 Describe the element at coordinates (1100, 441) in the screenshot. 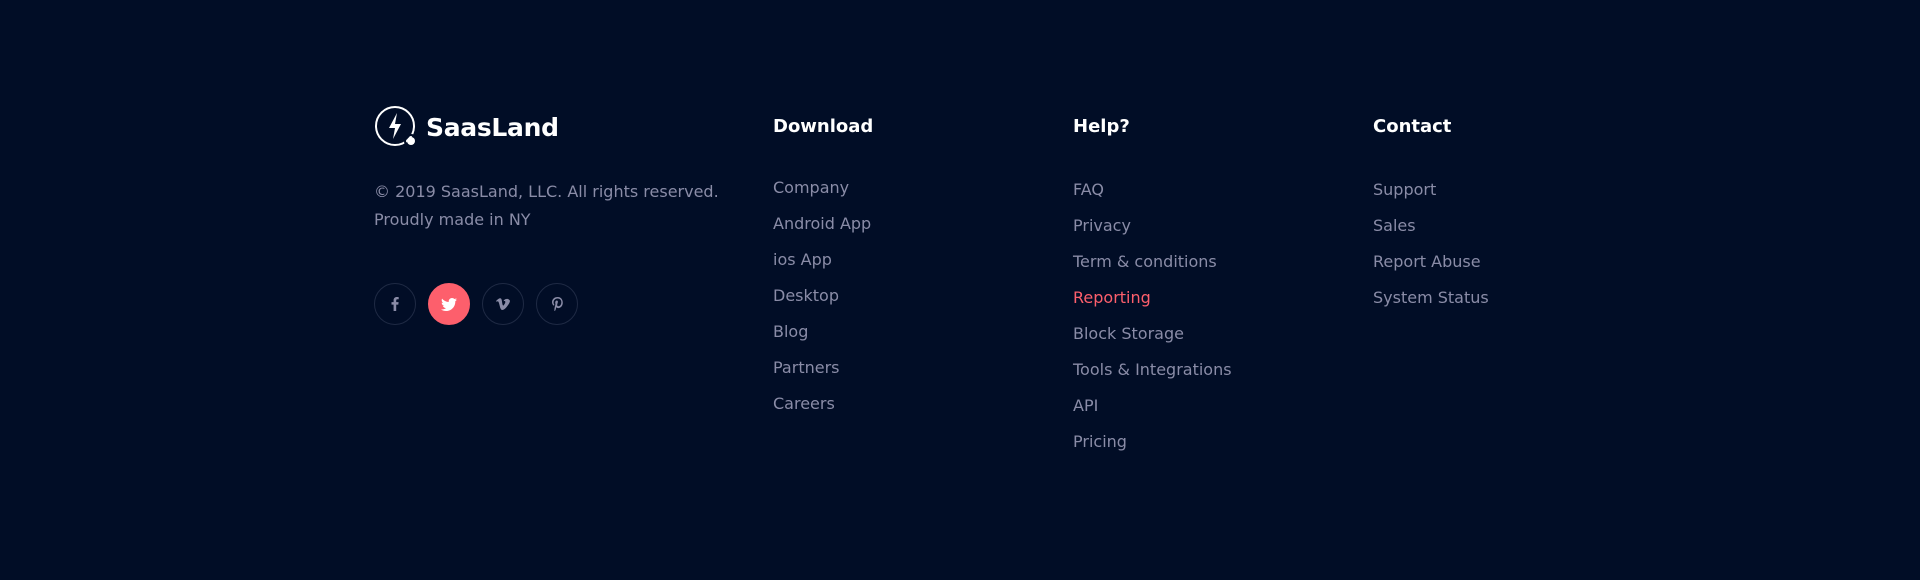

I see `link-pricing: Pricing` at that location.